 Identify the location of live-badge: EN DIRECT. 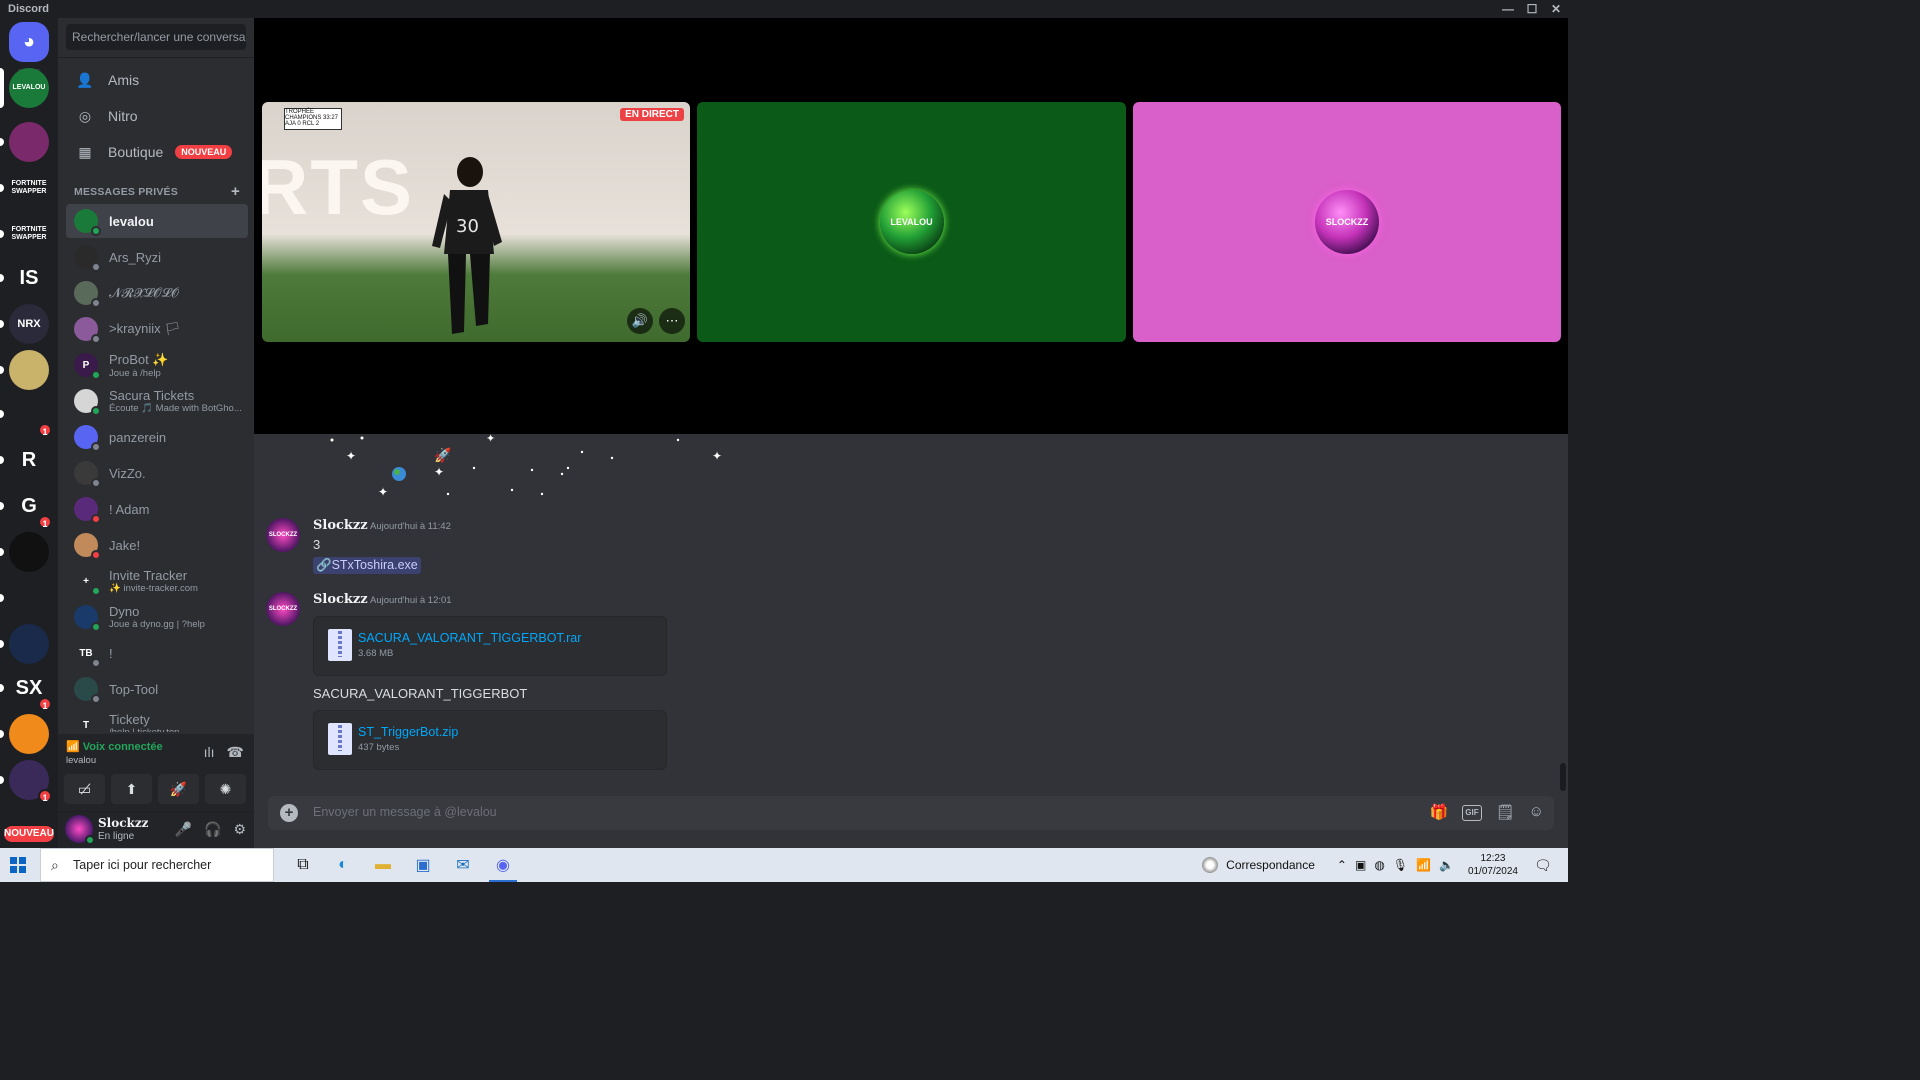
(652, 114).